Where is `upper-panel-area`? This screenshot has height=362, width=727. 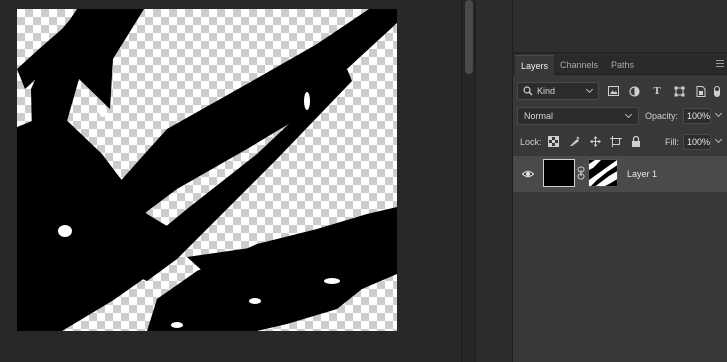
upper-panel-area is located at coordinates (620, 27).